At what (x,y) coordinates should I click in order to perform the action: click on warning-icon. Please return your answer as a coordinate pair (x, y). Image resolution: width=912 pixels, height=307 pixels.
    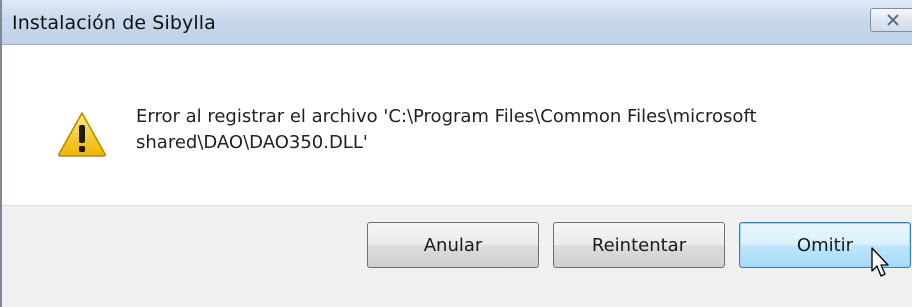
    Looking at the image, I should click on (82, 134).